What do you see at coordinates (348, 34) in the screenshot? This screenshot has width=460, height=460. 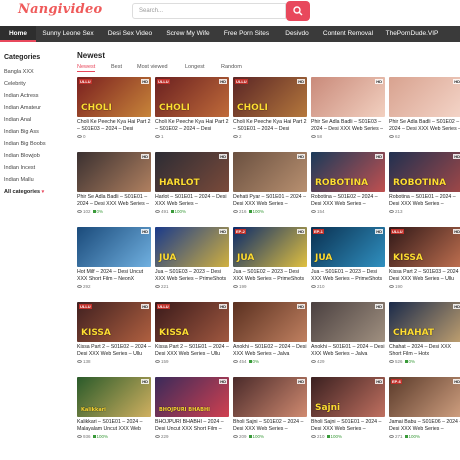 I see `nav-content-removal: Content Removal` at bounding box center [348, 34].